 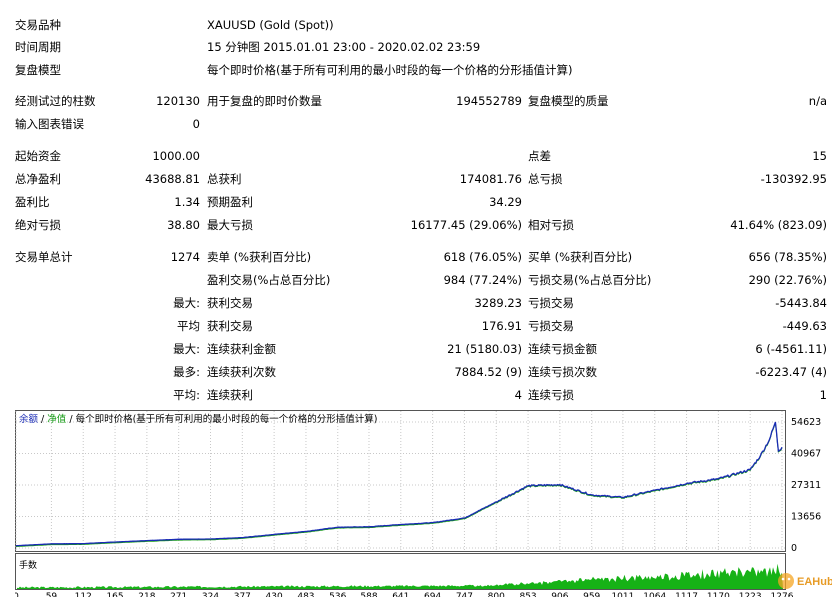 What do you see at coordinates (185, 257) in the screenshot?
I see `total-trades-value: 1274` at bounding box center [185, 257].